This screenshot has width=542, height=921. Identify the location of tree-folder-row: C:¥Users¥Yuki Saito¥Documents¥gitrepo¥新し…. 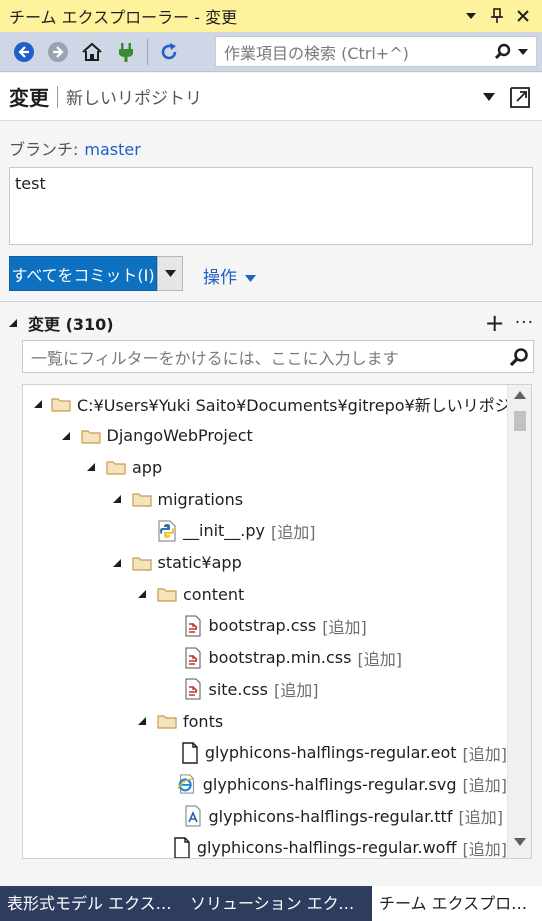
(265, 404).